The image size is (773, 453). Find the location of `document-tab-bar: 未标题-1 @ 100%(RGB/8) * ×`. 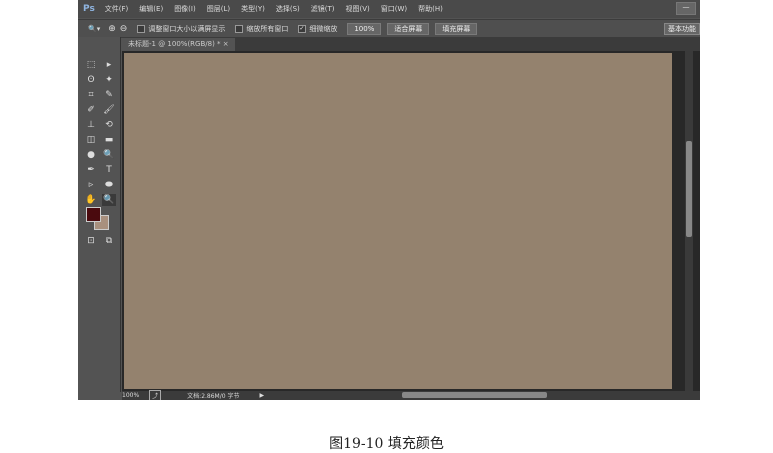

document-tab-bar: 未标题-1 @ 100%(RGB/8) * × is located at coordinates (411, 44).